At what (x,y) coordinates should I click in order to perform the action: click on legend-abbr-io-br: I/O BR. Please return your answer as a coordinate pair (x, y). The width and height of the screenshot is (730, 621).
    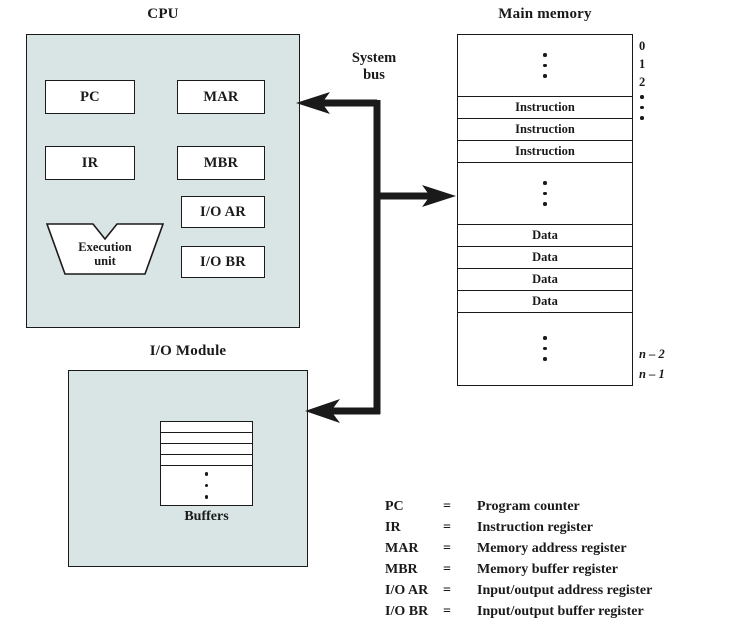
    Looking at the image, I should click on (407, 611).